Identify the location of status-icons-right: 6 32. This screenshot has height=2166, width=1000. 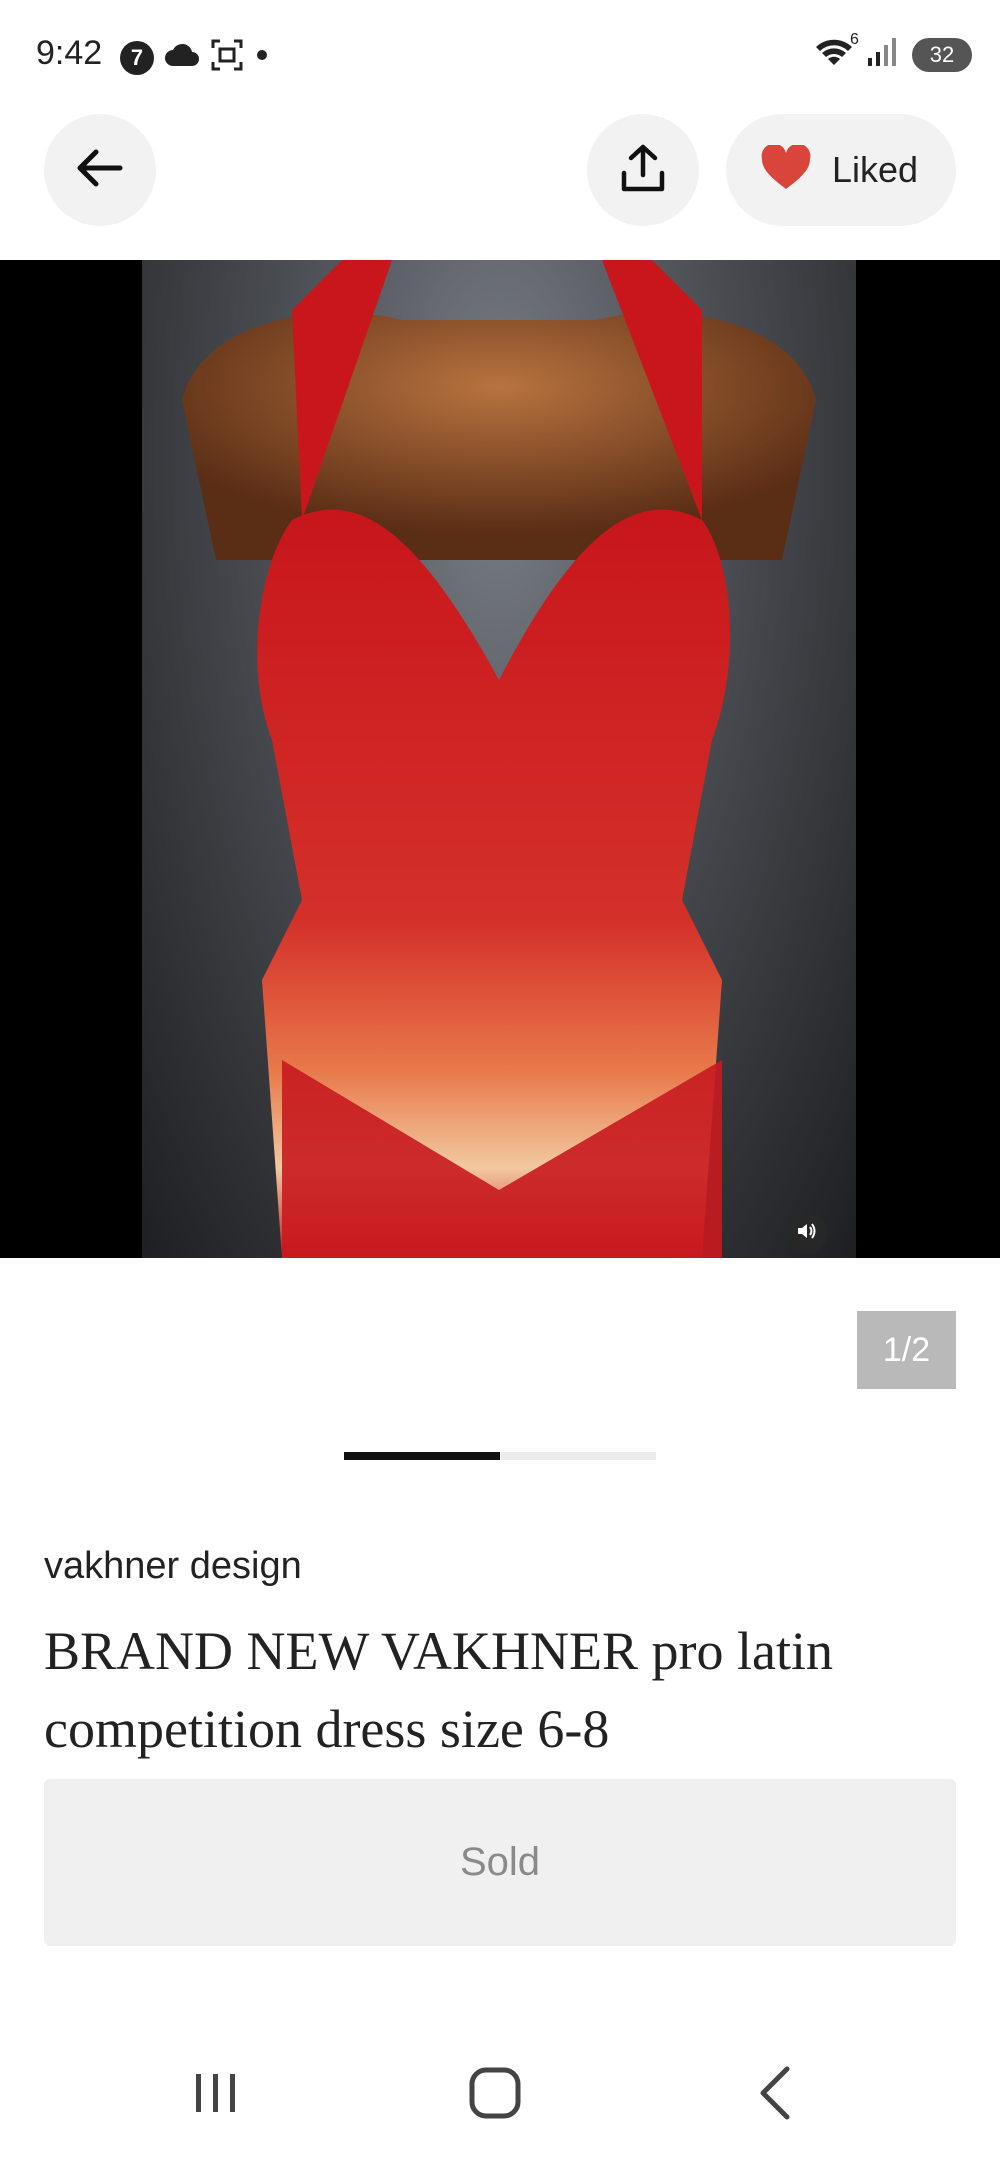
(893, 52).